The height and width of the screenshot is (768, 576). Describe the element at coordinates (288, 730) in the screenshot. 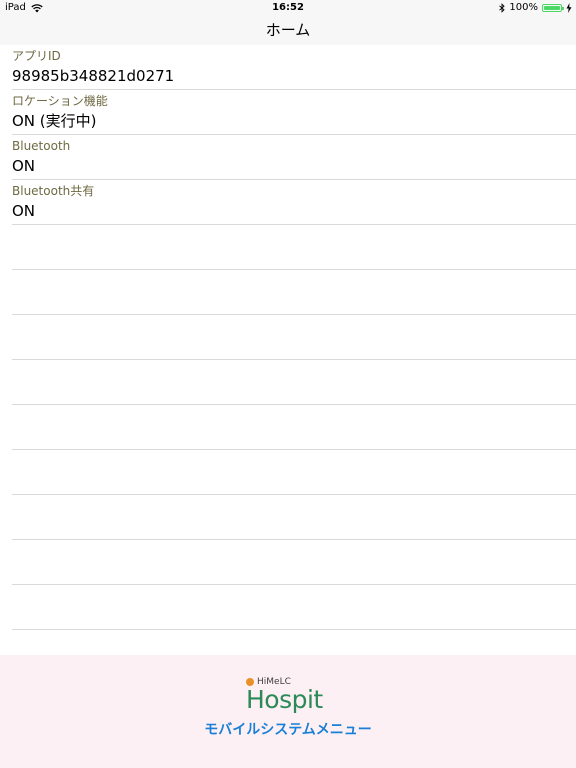

I see `mobile-system-menu-link: モバイルシステムメニュー` at that location.